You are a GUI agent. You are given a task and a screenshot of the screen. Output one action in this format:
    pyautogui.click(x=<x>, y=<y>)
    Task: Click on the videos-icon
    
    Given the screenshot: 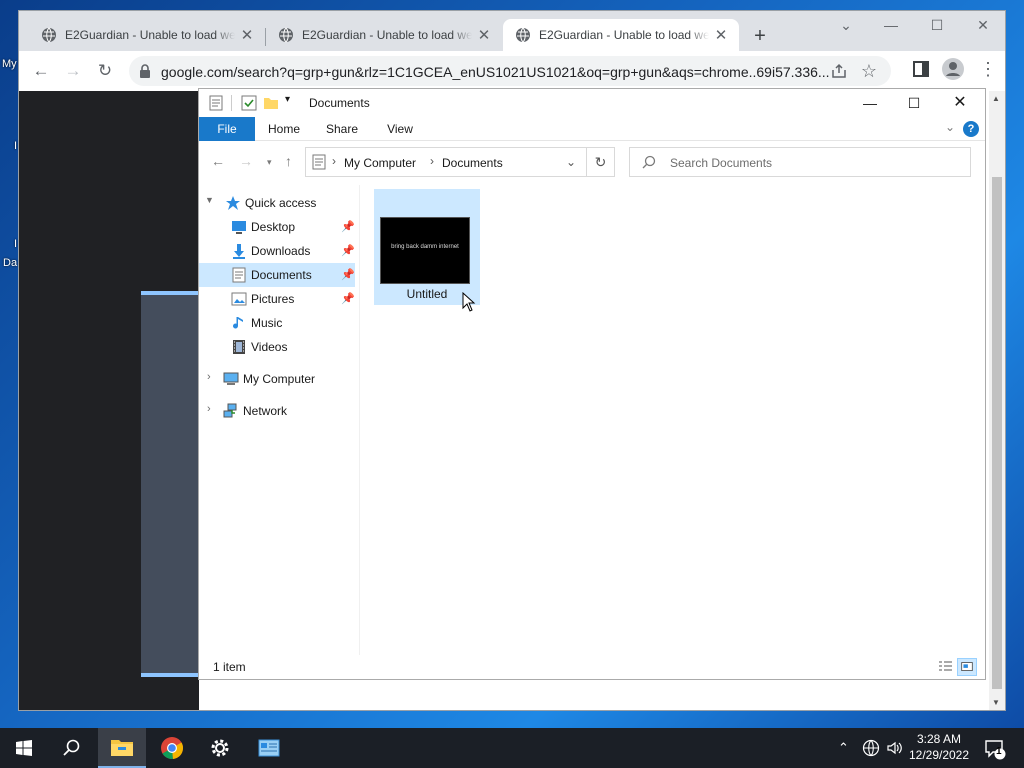 What is the action you would take?
    pyautogui.click(x=239, y=347)
    